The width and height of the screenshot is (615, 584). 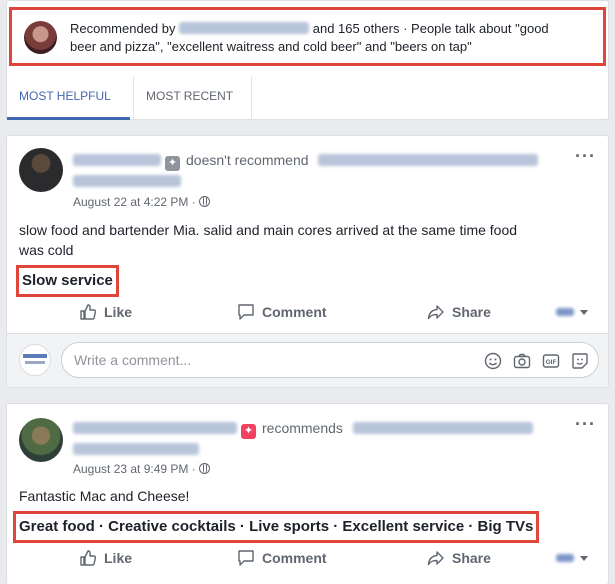 What do you see at coordinates (307, 98) in the screenshot?
I see `review-tabs: MOST HELPFUL MOST RECENT` at bounding box center [307, 98].